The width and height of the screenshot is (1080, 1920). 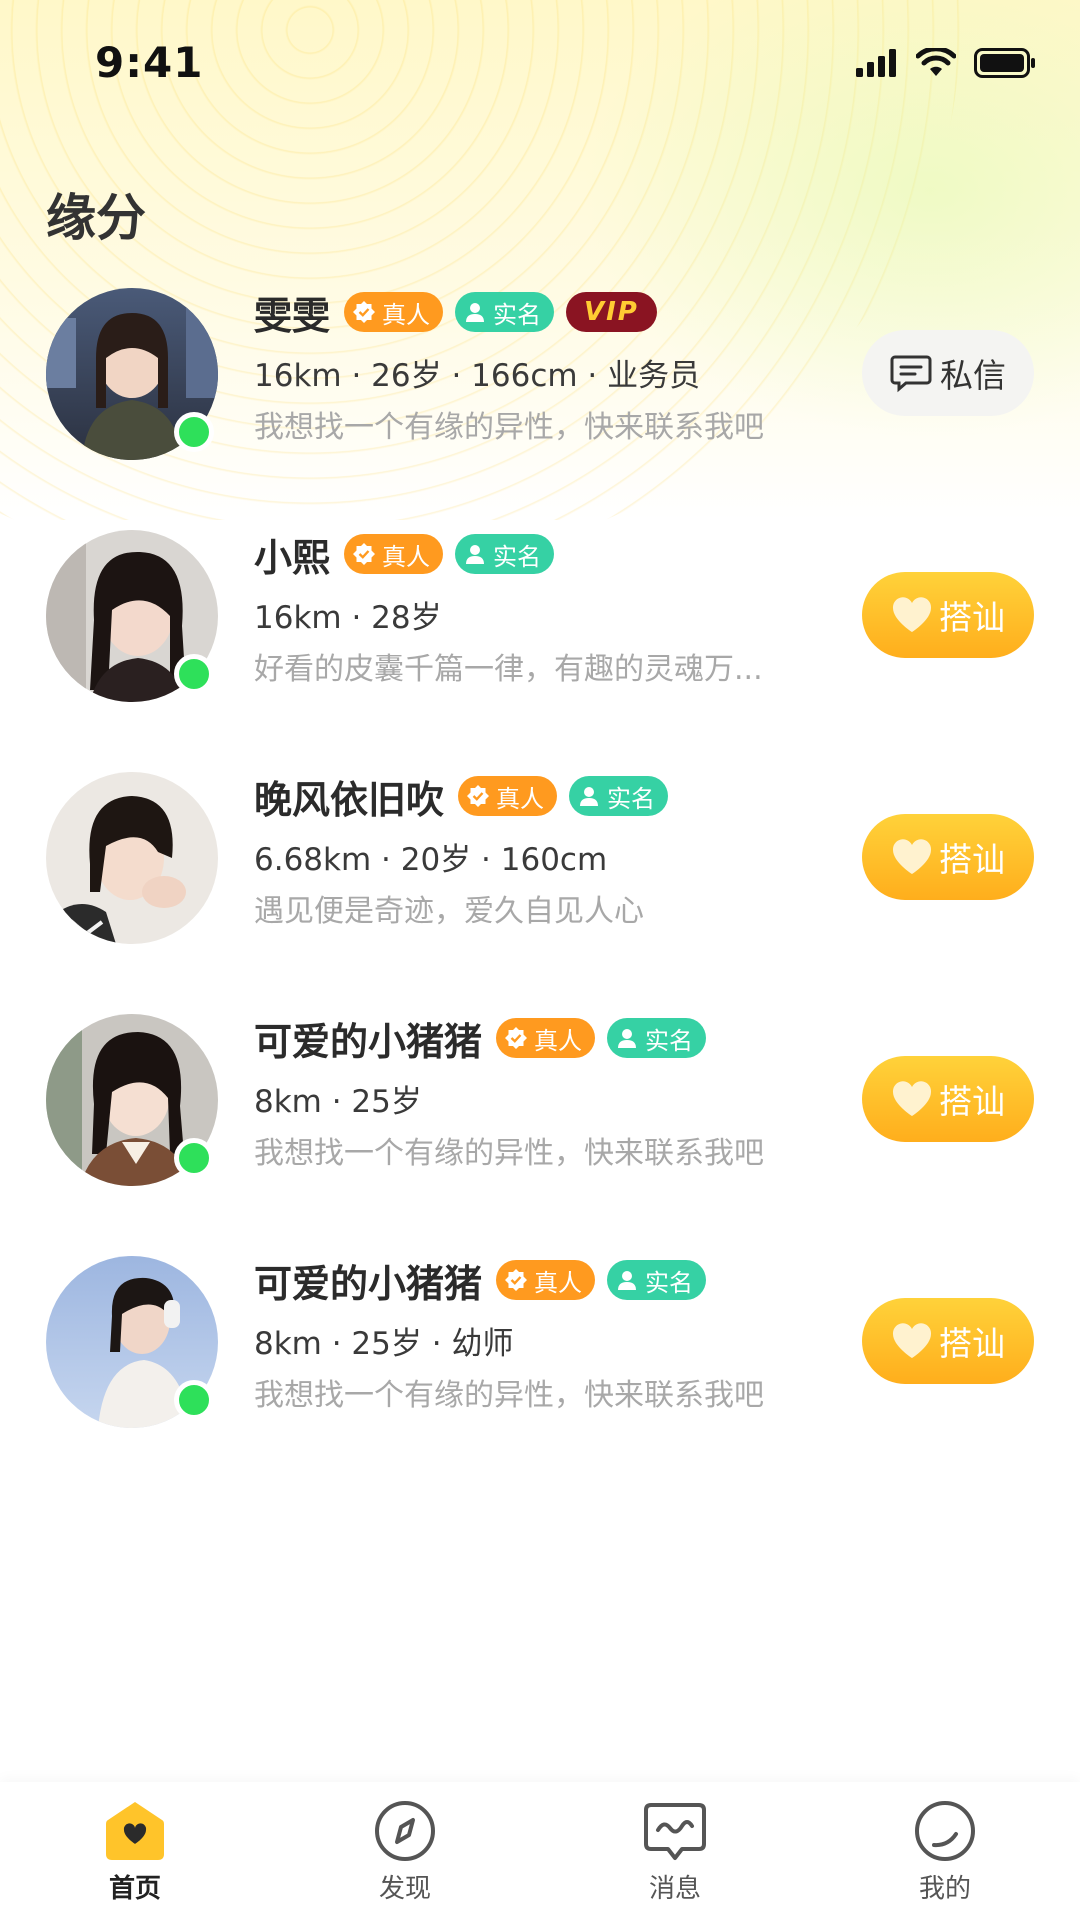 What do you see at coordinates (945, 1831) in the screenshot?
I see `profile-icon` at bounding box center [945, 1831].